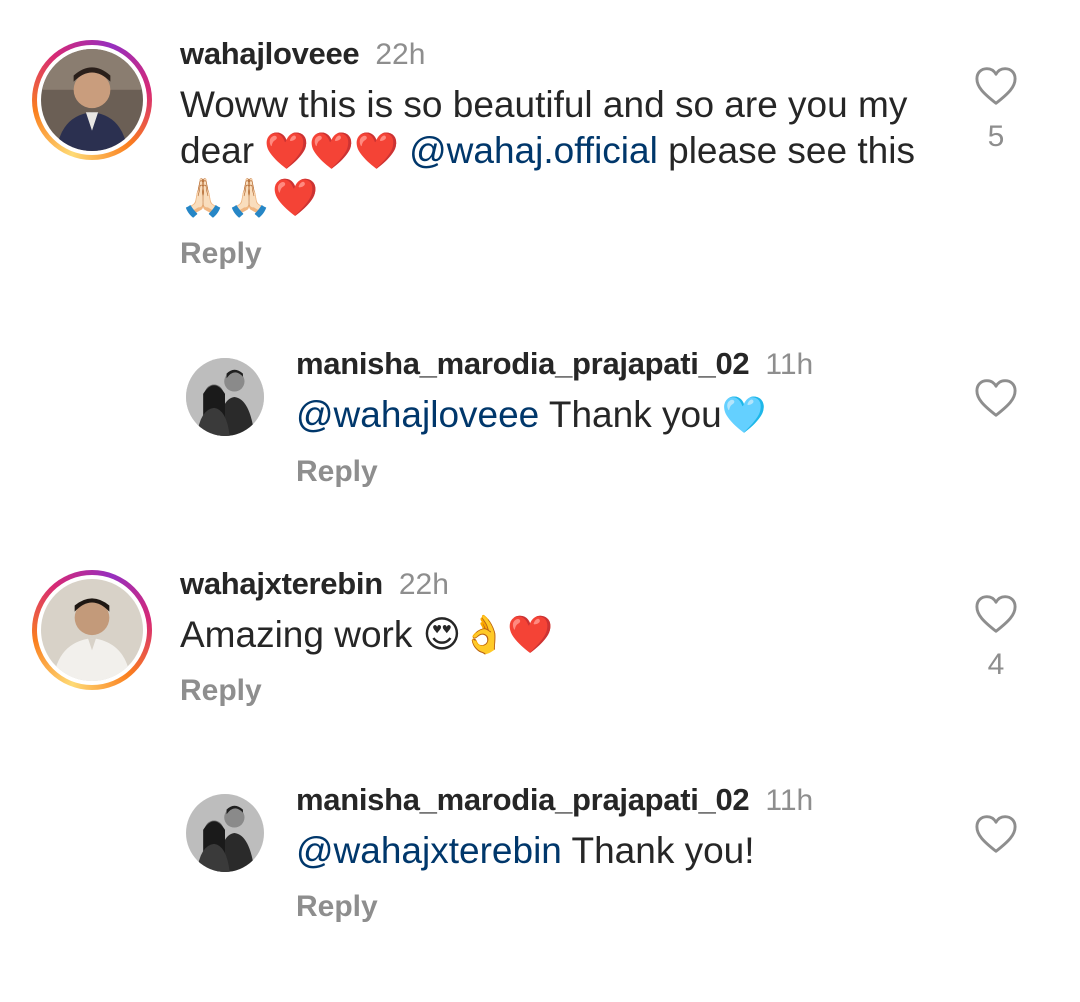 The width and height of the screenshot is (1080, 1002). What do you see at coordinates (533, 150) in the screenshot?
I see `mention-link: @wahaj.official` at bounding box center [533, 150].